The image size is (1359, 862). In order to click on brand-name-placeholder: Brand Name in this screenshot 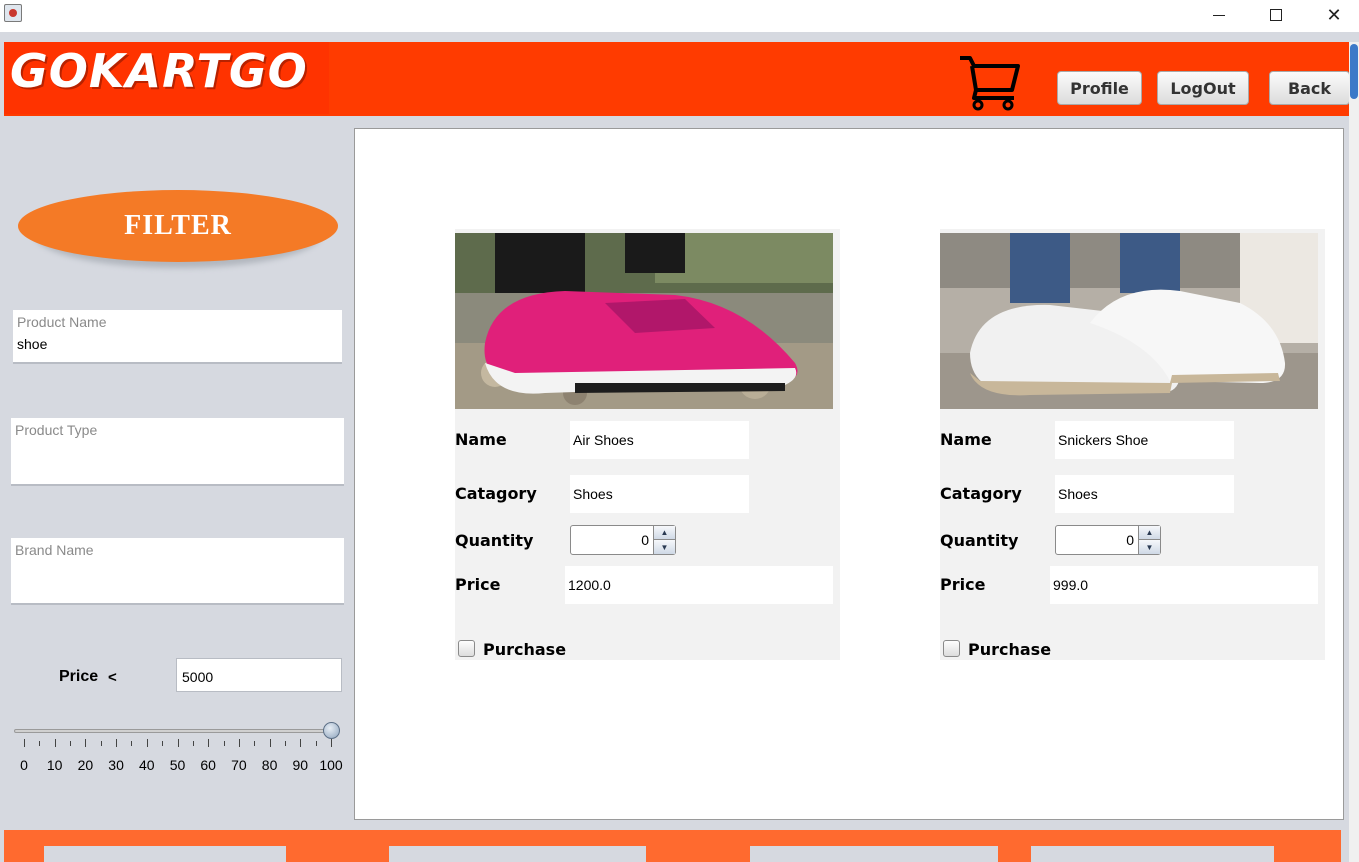, I will do `click(54, 550)`.